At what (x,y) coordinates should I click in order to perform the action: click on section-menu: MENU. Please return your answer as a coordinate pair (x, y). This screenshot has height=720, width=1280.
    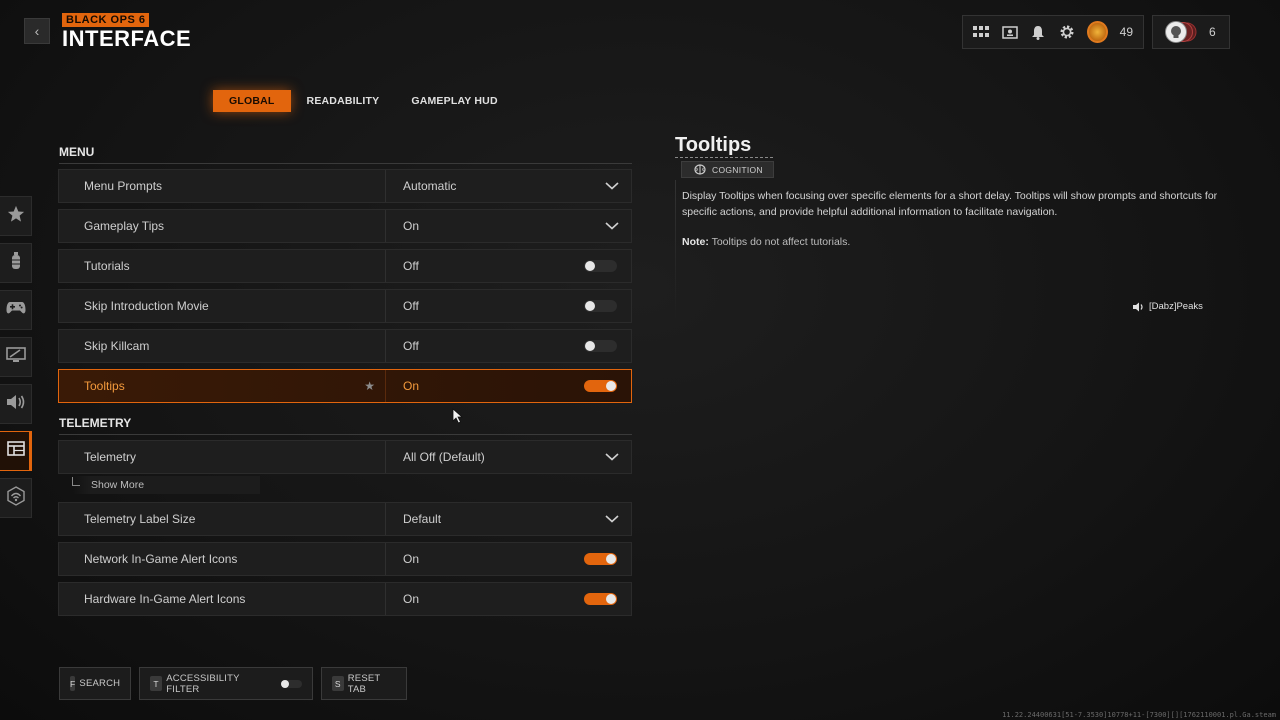
    Looking at the image, I should click on (345, 154).